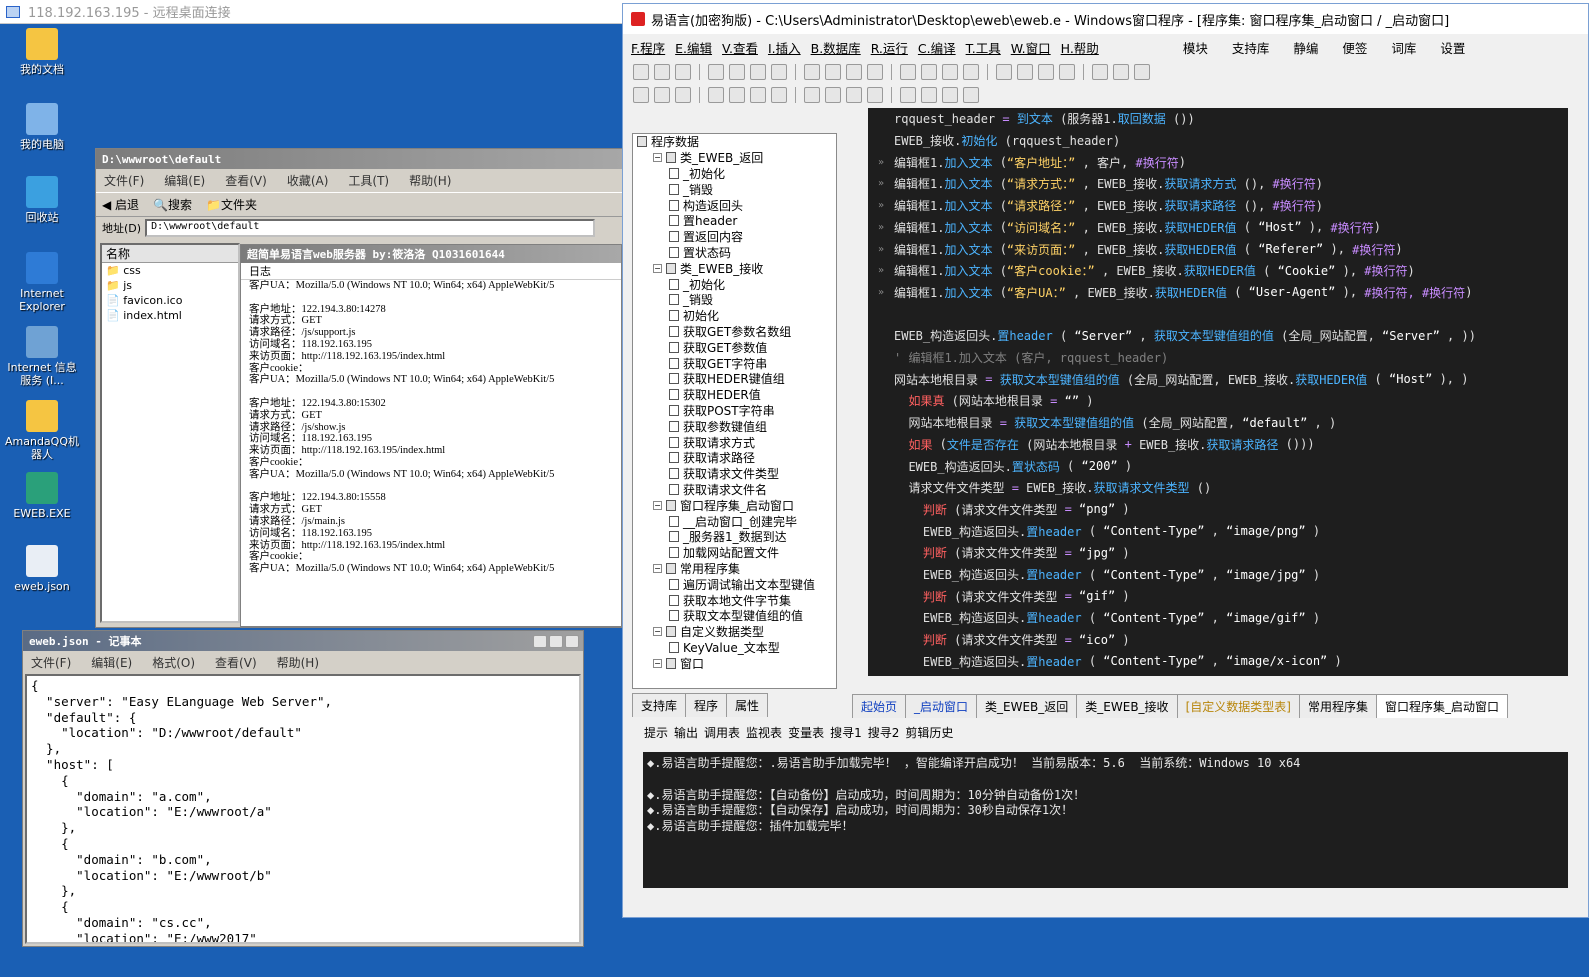 The height and width of the screenshot is (977, 1589). What do you see at coordinates (1127, 706) in the screenshot?
I see `code-tab: 类_EWEB_接收` at bounding box center [1127, 706].